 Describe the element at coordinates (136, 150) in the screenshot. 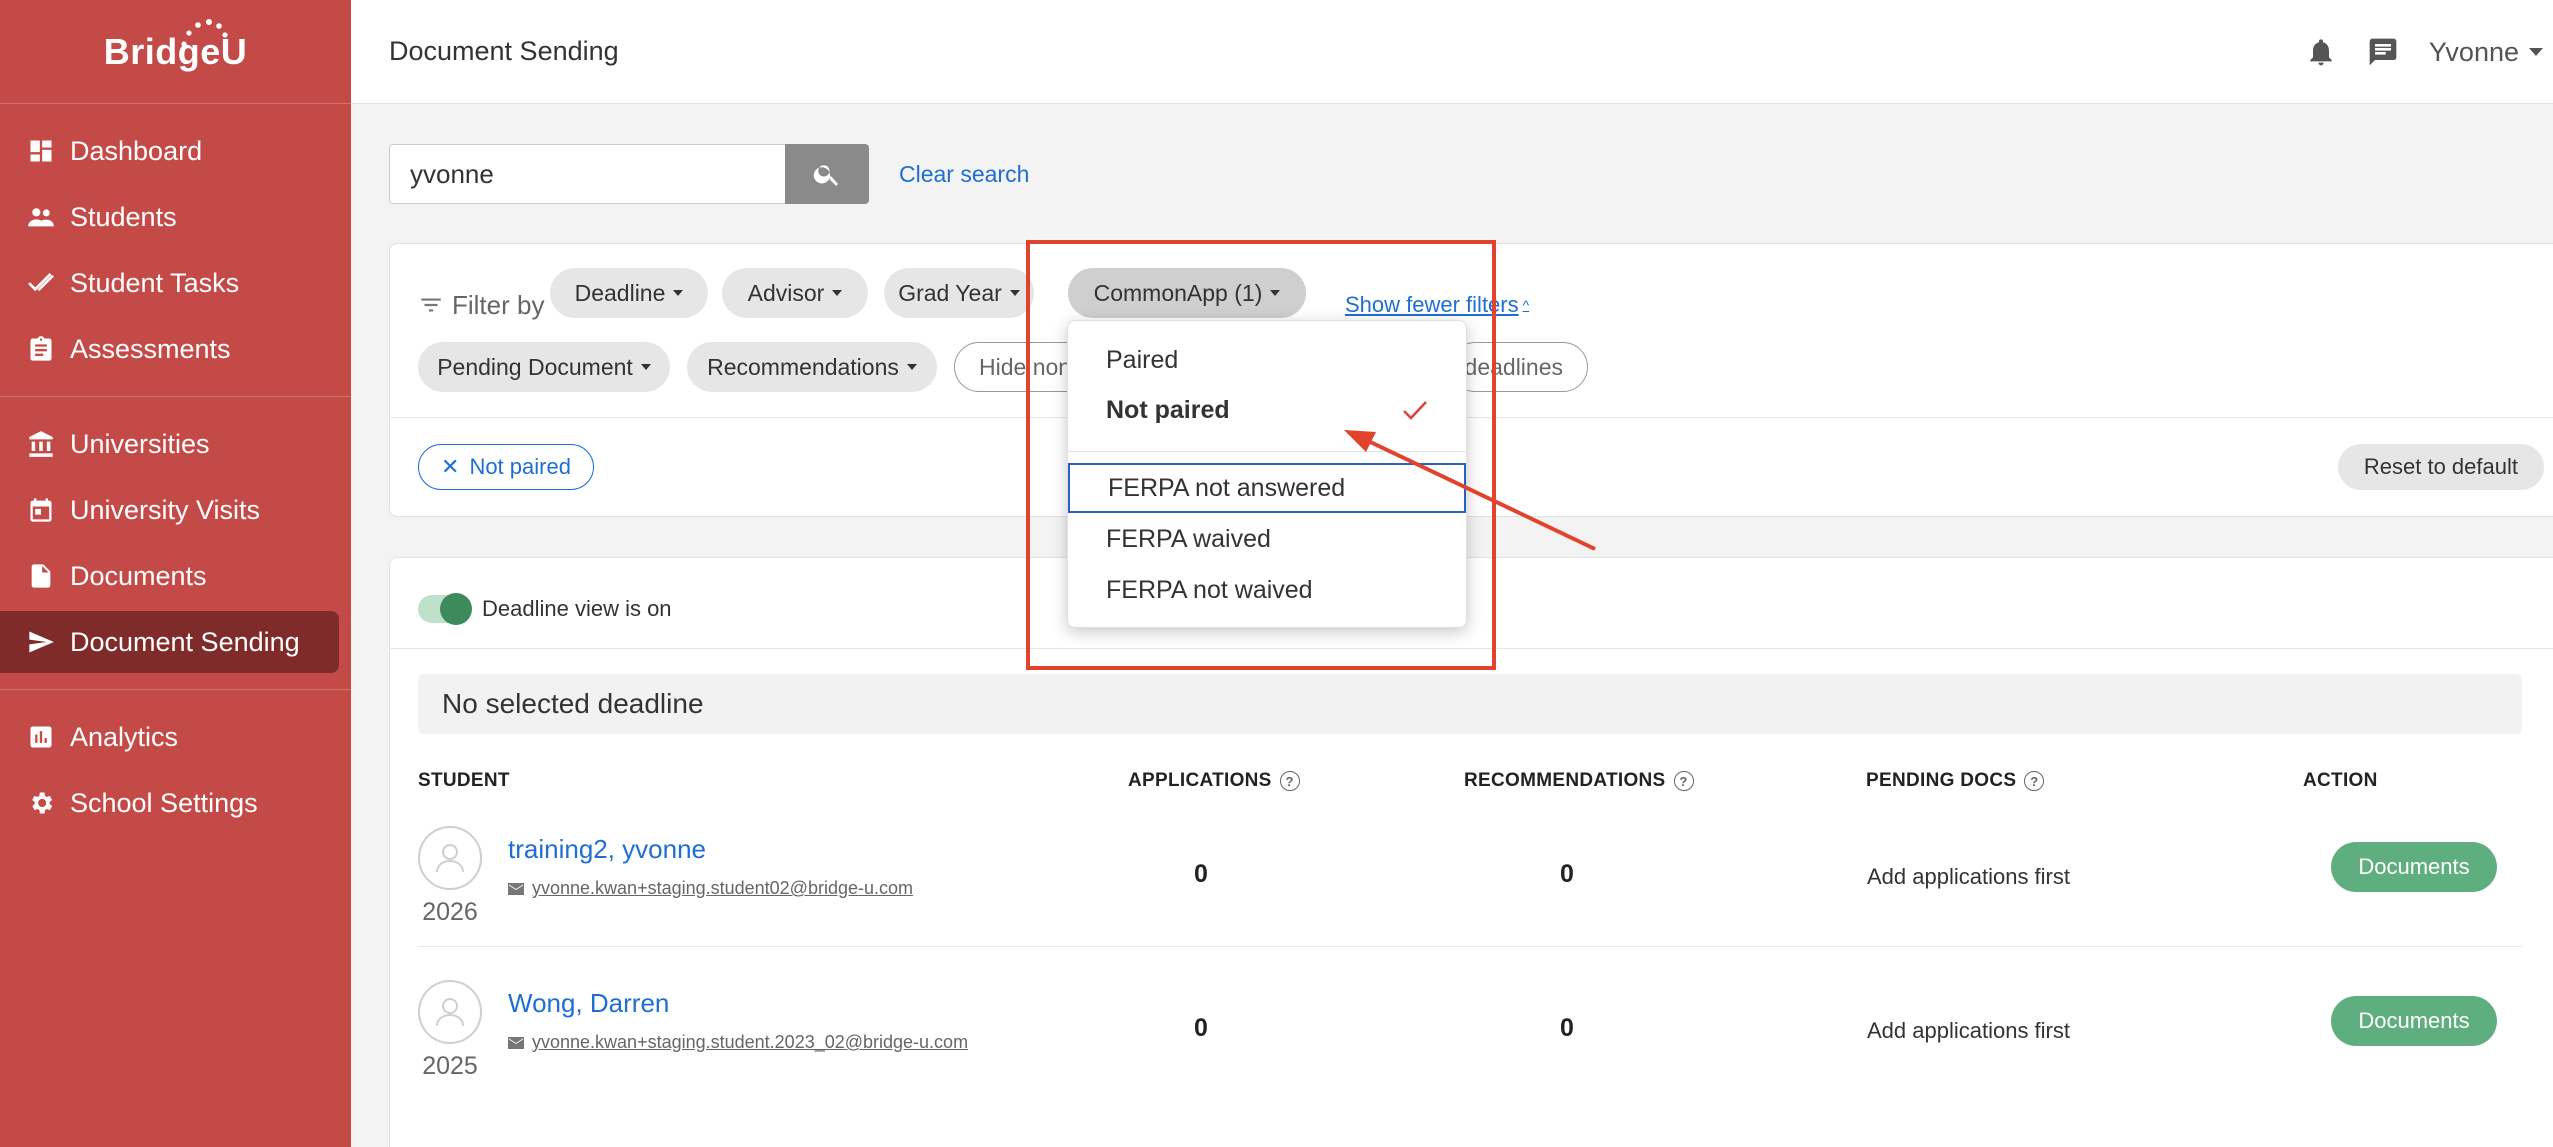

I see `sidebar-item-label: Dashboard` at that location.